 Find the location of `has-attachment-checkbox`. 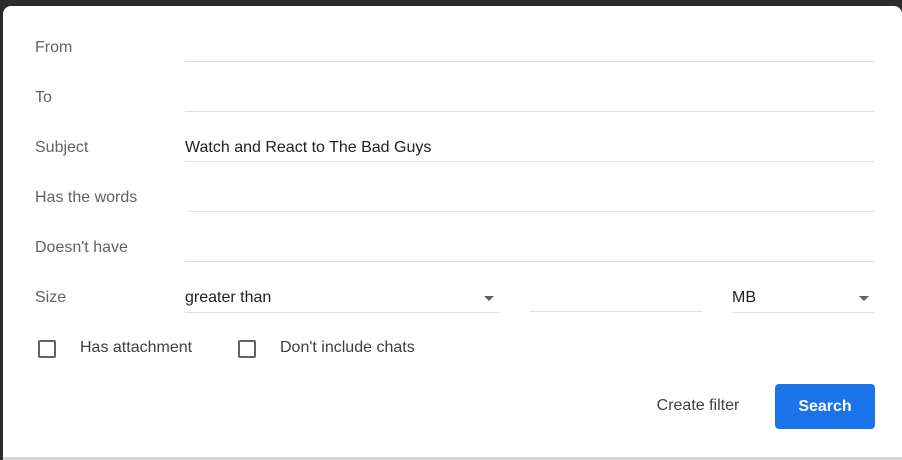

has-attachment-checkbox is located at coordinates (47, 349).